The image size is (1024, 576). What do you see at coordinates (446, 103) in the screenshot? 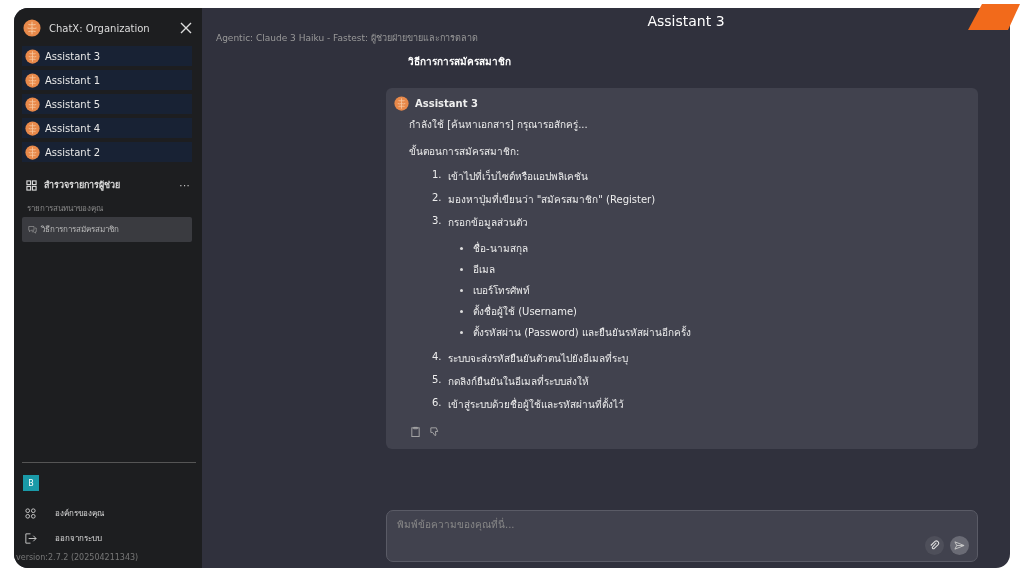
I see `message-author: Assistant 3` at bounding box center [446, 103].